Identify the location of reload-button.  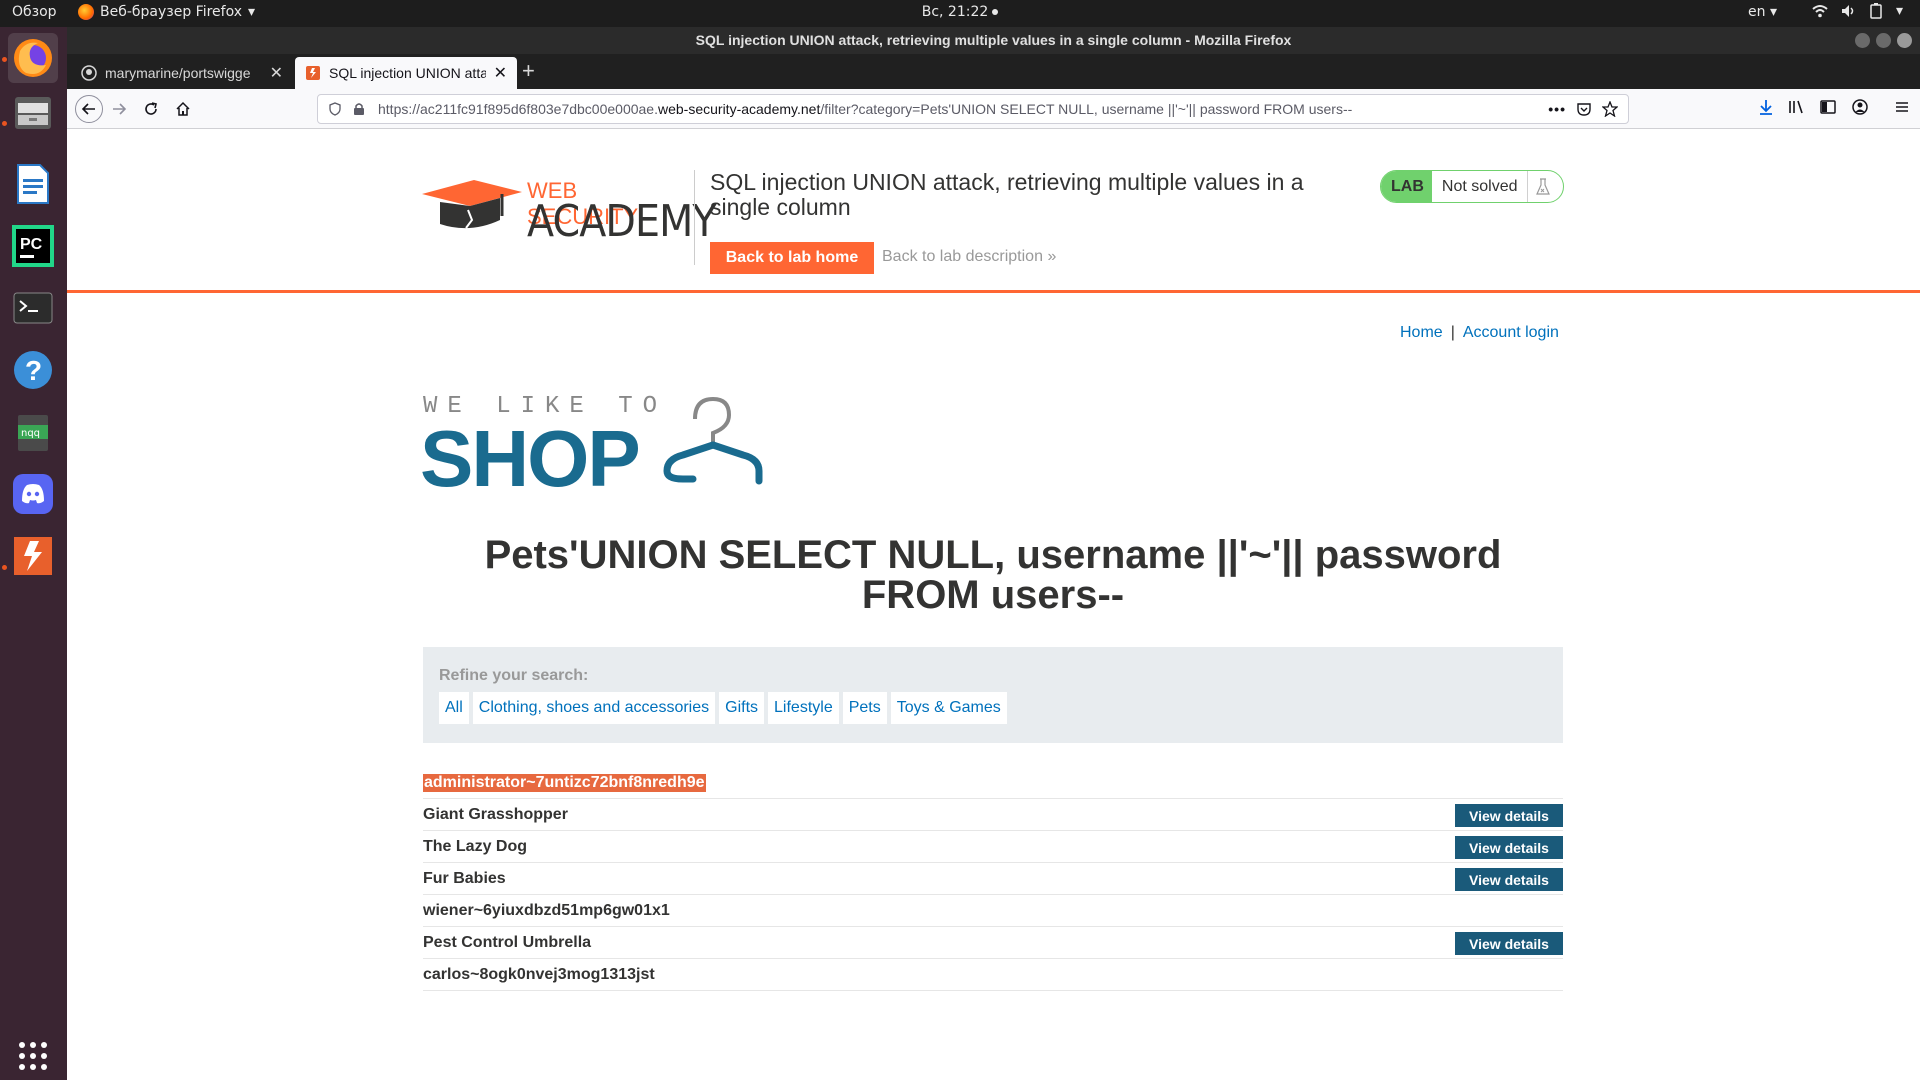
(151, 109).